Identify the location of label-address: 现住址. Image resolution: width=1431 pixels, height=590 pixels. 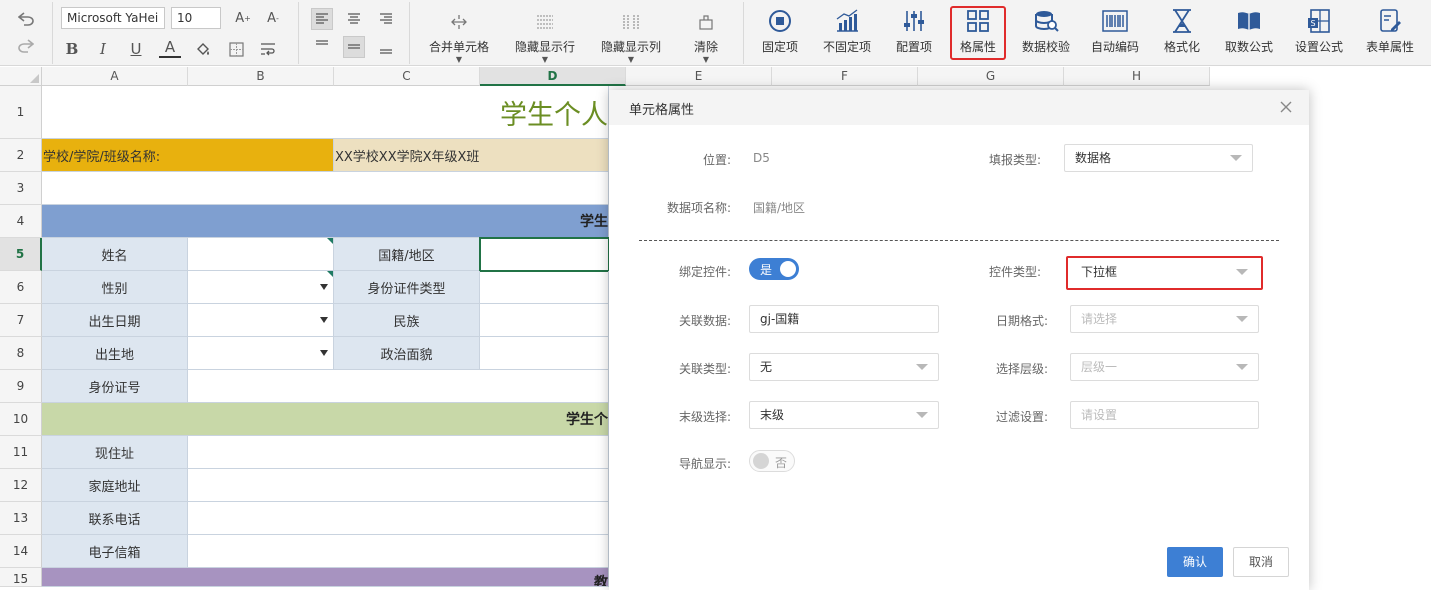
(115, 452).